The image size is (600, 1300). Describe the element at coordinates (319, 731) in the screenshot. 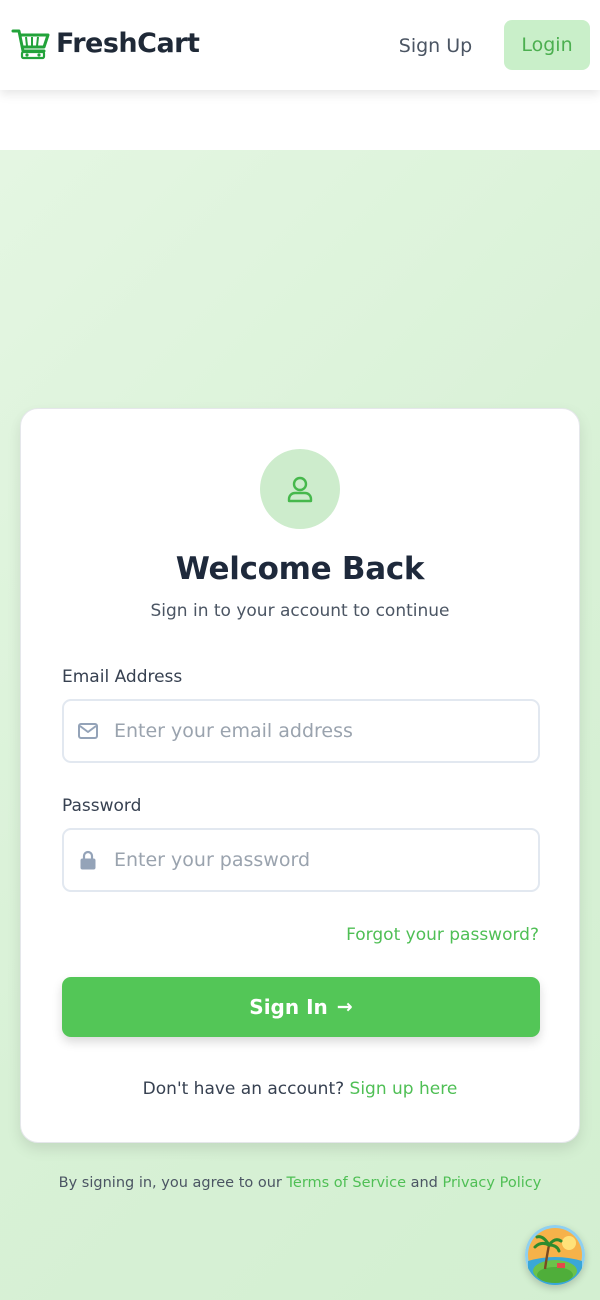

I see `email-field` at that location.